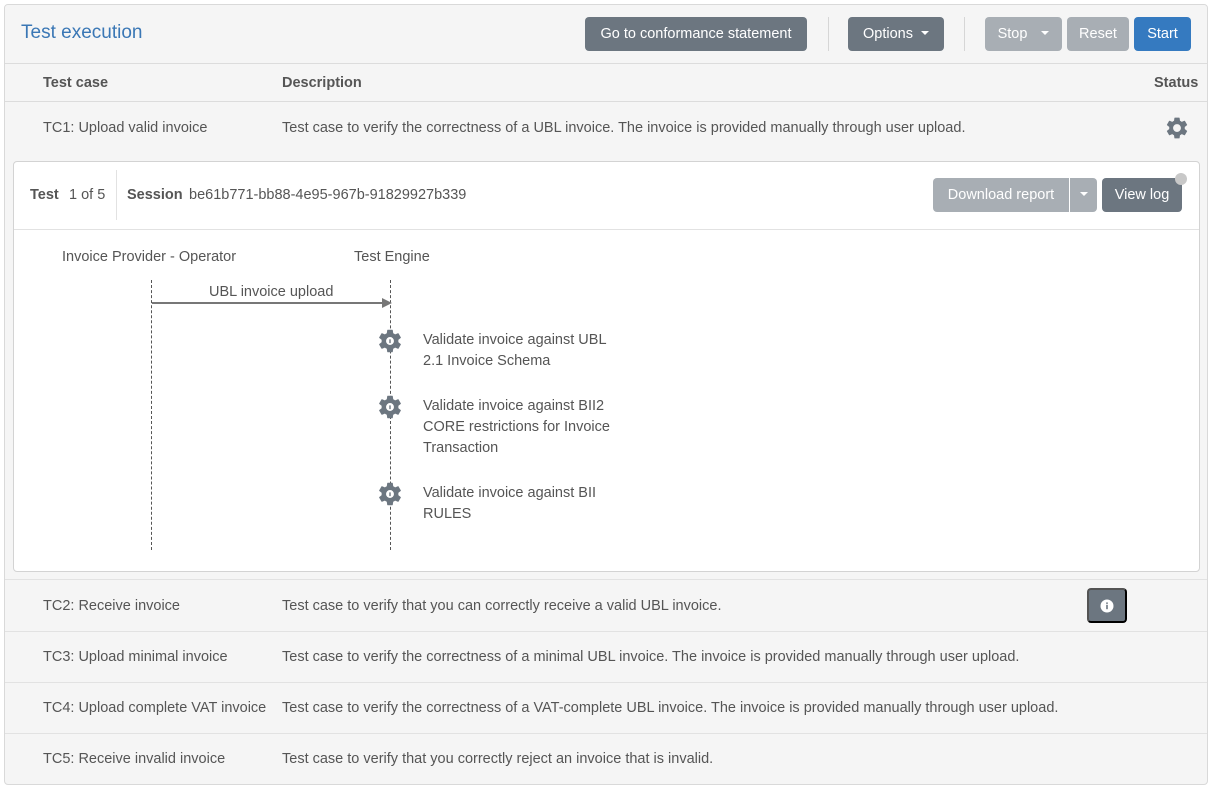  Describe the element at coordinates (155, 195) in the screenshot. I see `session-label: Session` at that location.